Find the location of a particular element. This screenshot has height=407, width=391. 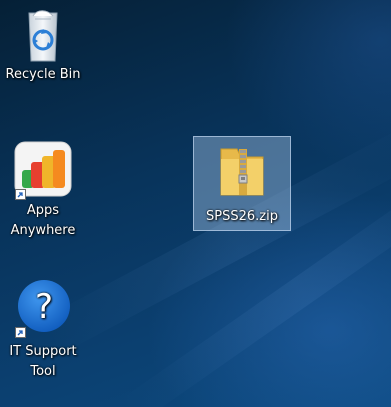

it-support-tool-desktop-icon: ? IT Support Tool is located at coordinates (43, 333).